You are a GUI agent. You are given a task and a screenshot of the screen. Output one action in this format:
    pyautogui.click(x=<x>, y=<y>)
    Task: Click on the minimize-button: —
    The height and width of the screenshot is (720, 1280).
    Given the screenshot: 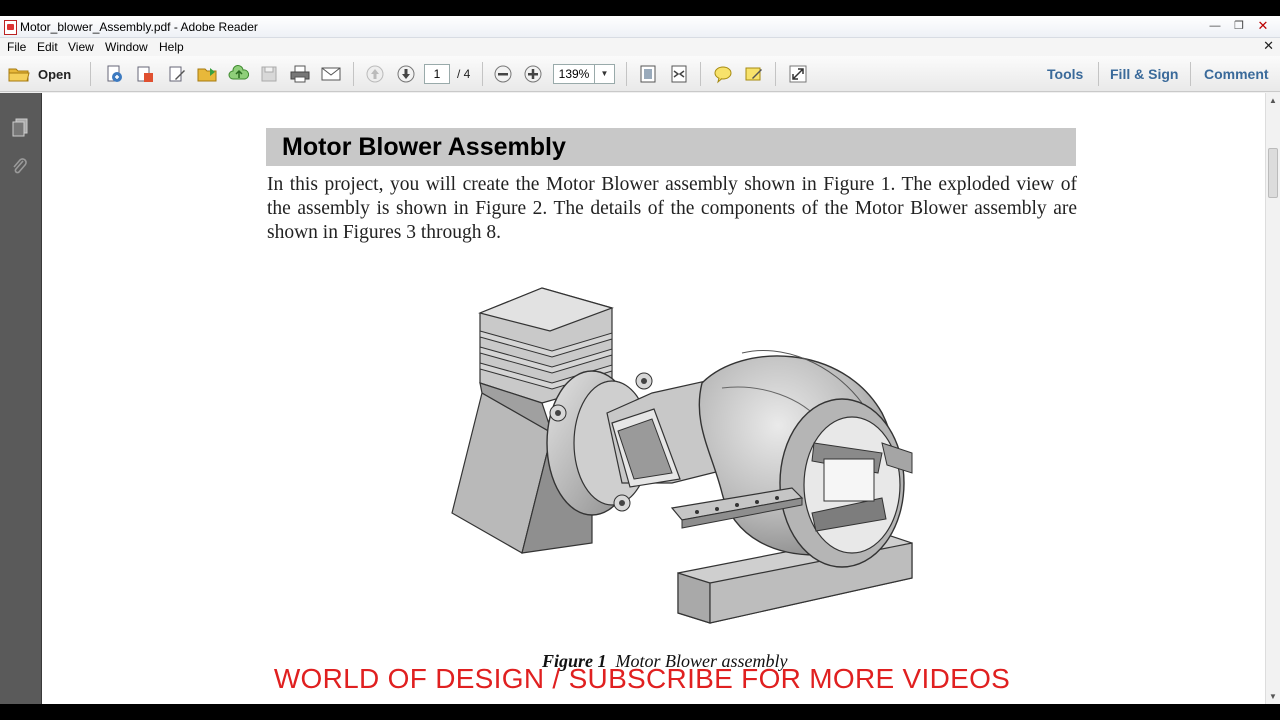 What is the action you would take?
    pyautogui.click(x=1215, y=26)
    